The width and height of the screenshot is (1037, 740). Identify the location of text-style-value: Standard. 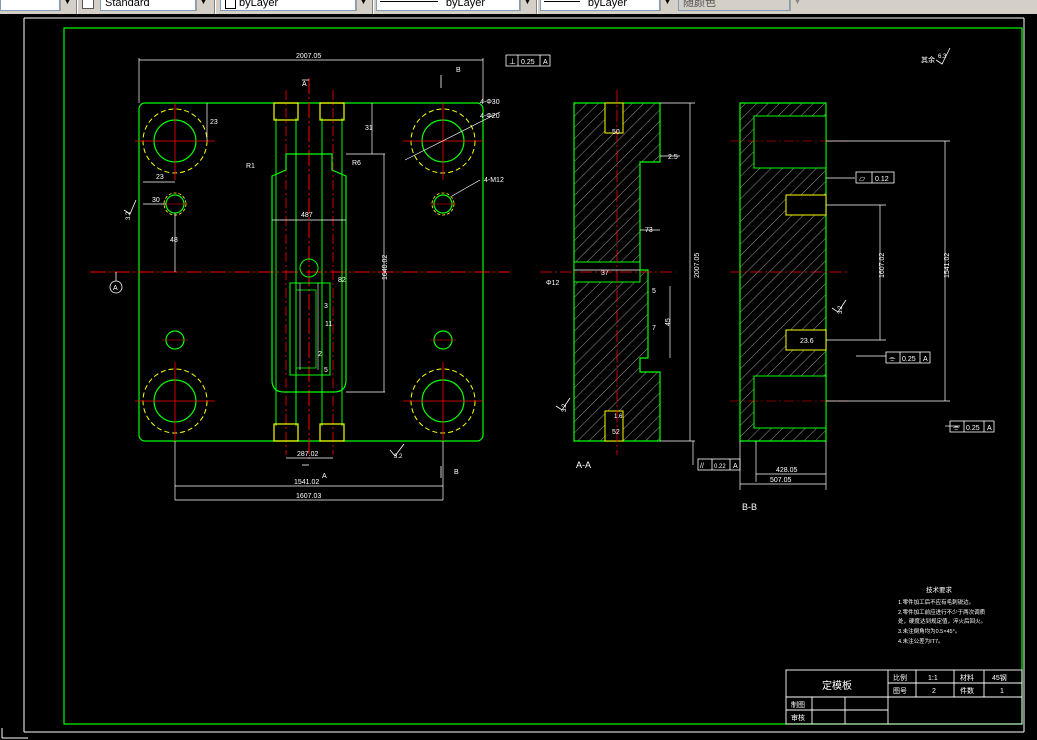
(127, 4).